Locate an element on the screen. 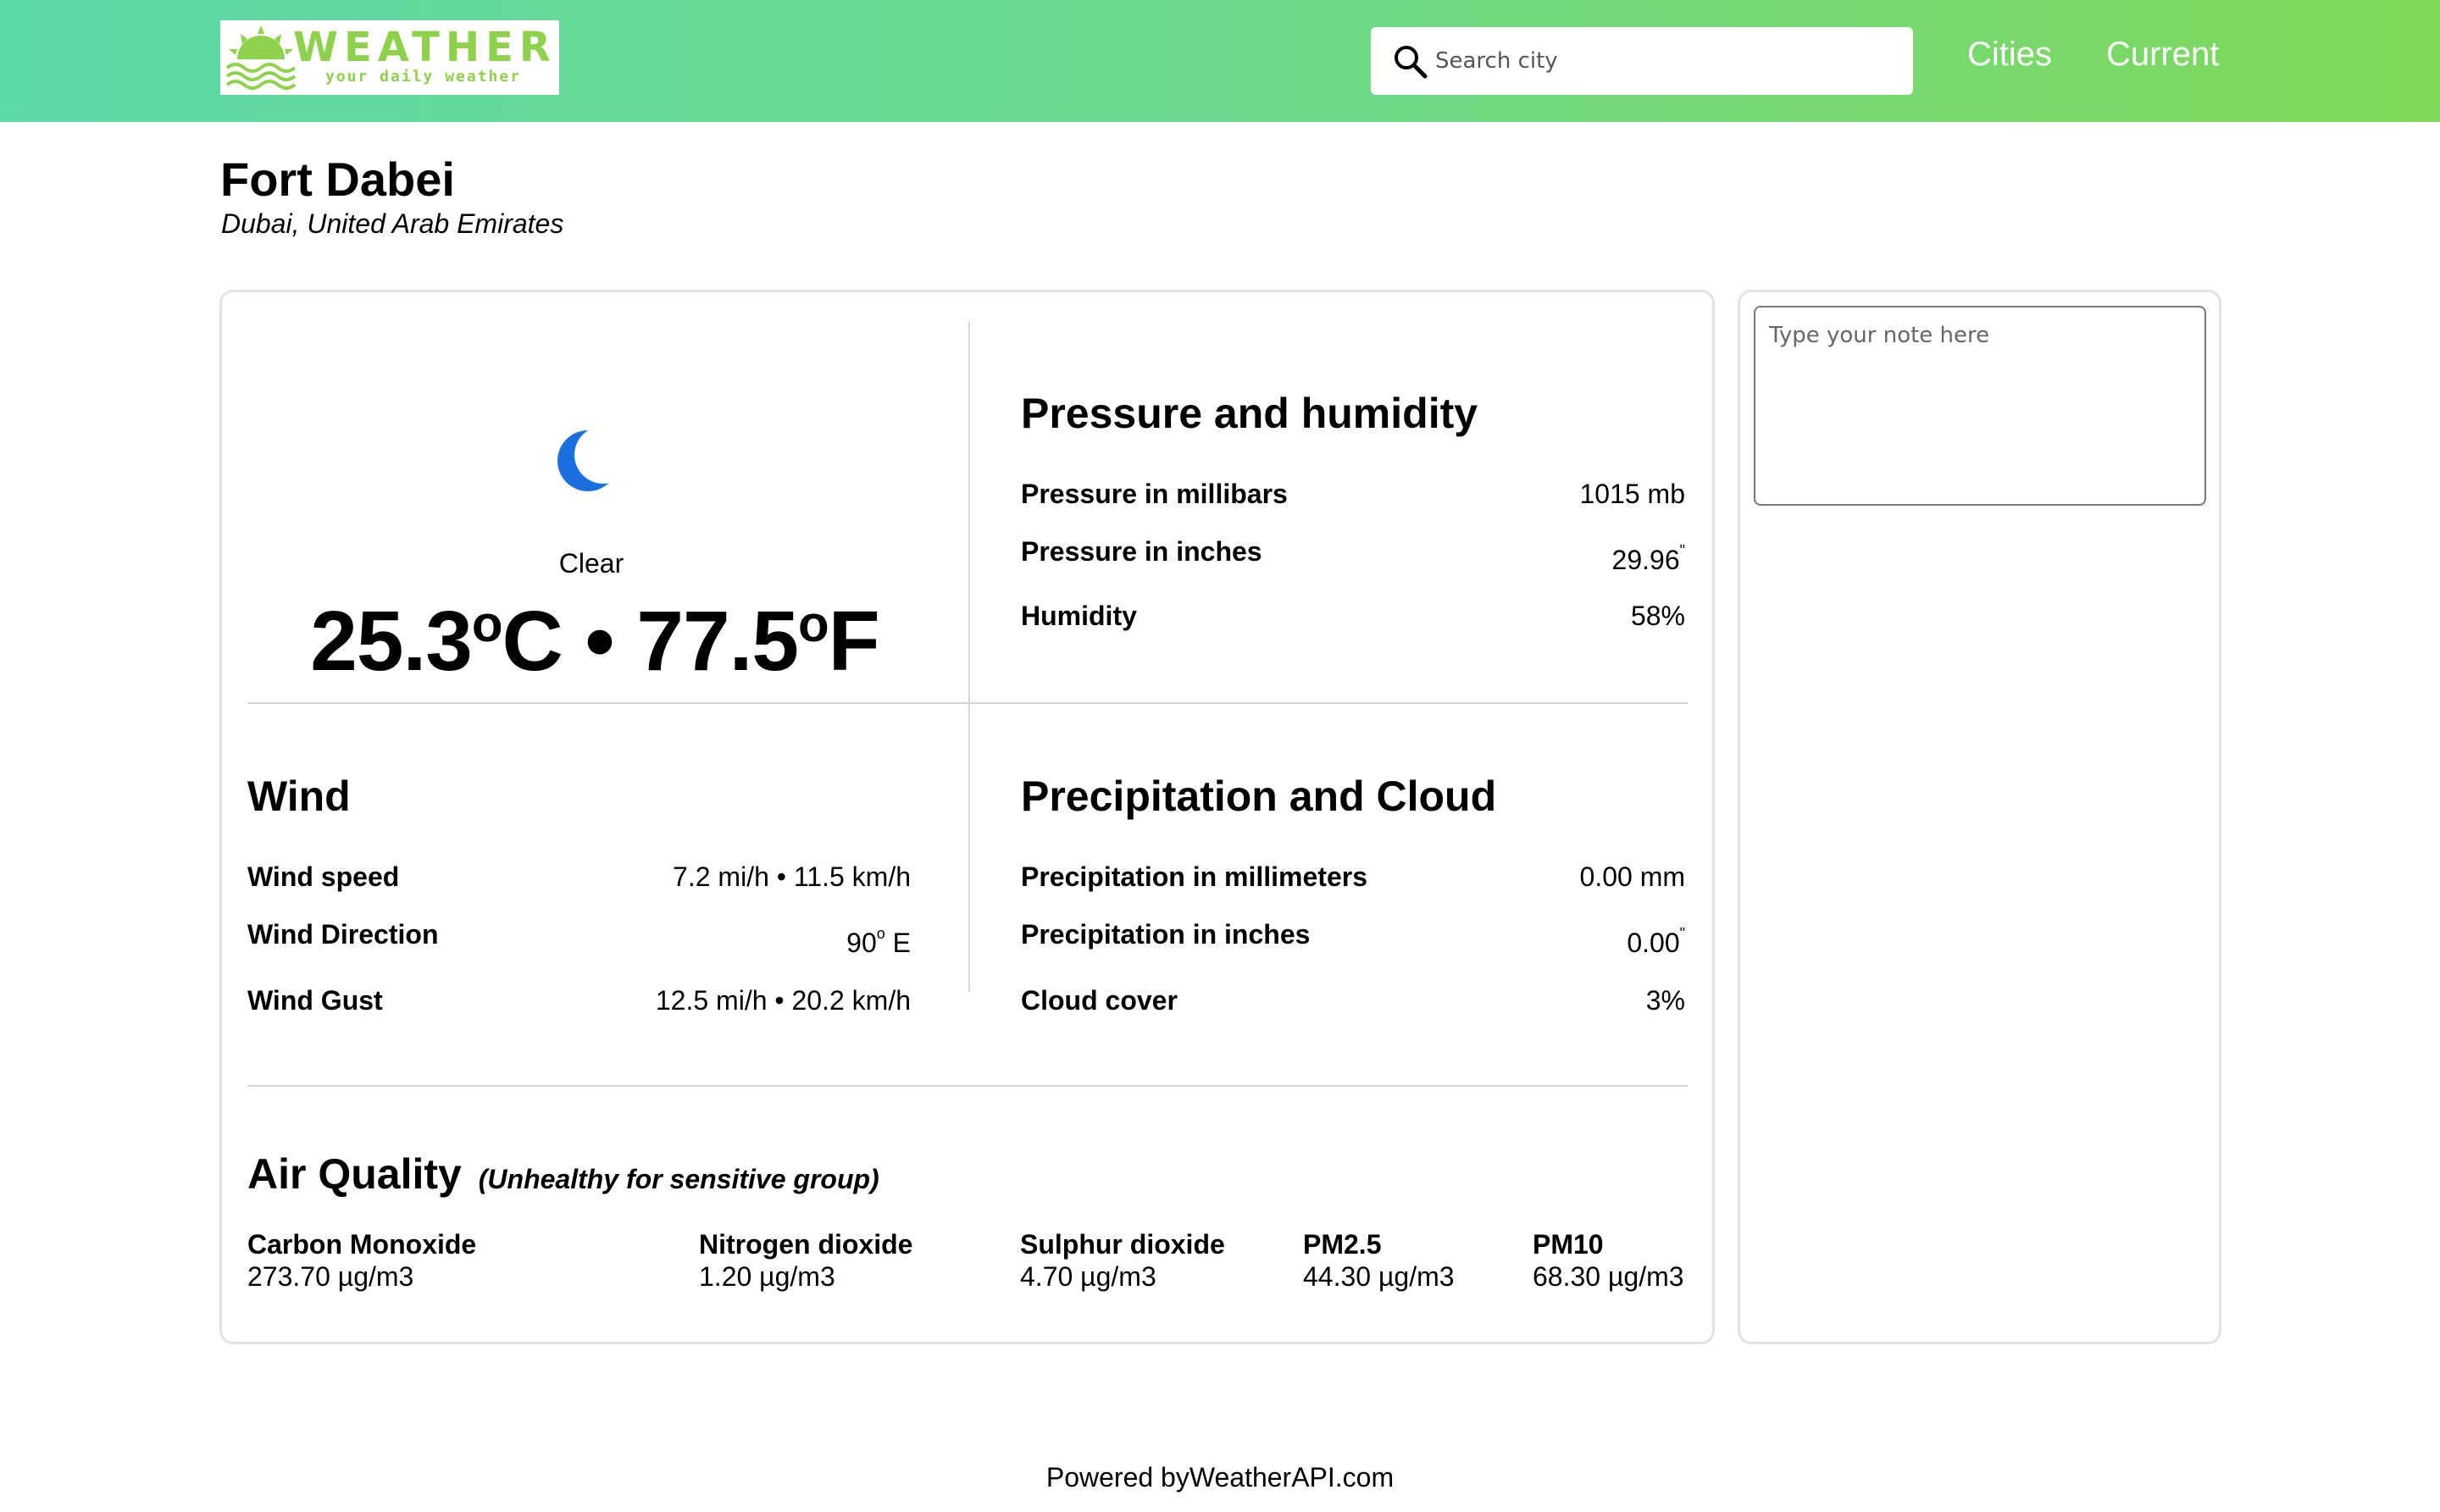  aq-item-value: 273.70 µg/m3 is located at coordinates (330, 1276).